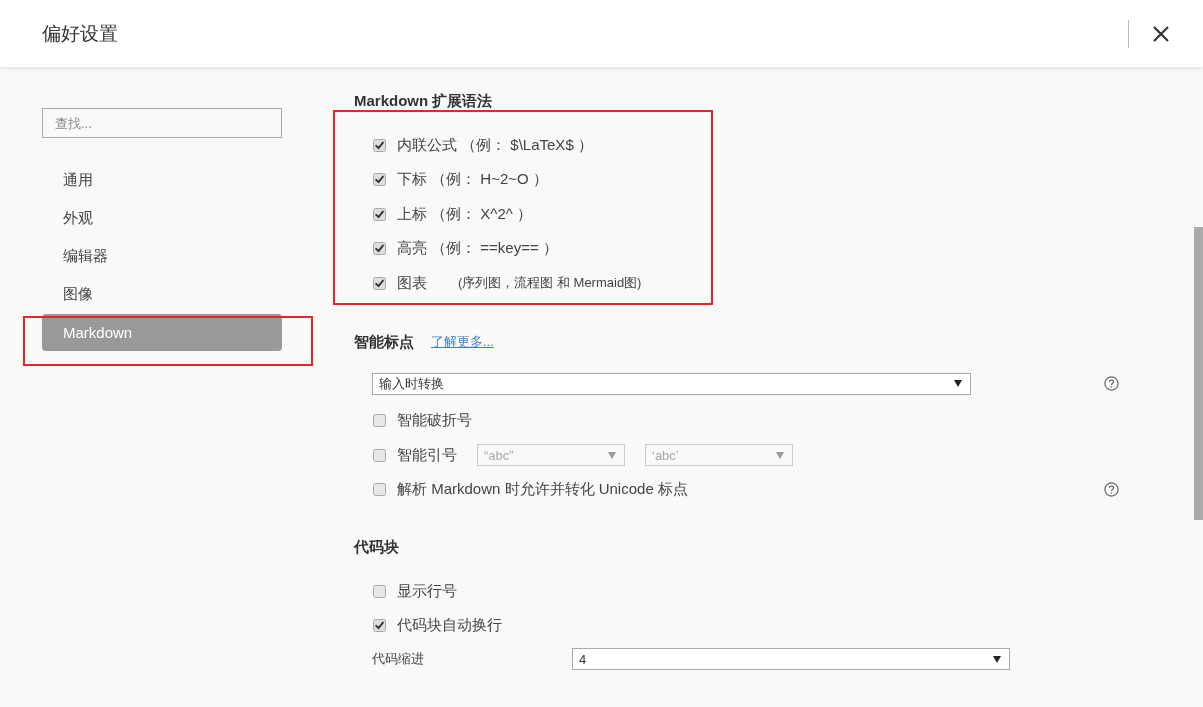 This screenshot has width=1203, height=707. What do you see at coordinates (162, 294) in the screenshot?
I see `sidebar-item: 图像` at bounding box center [162, 294].